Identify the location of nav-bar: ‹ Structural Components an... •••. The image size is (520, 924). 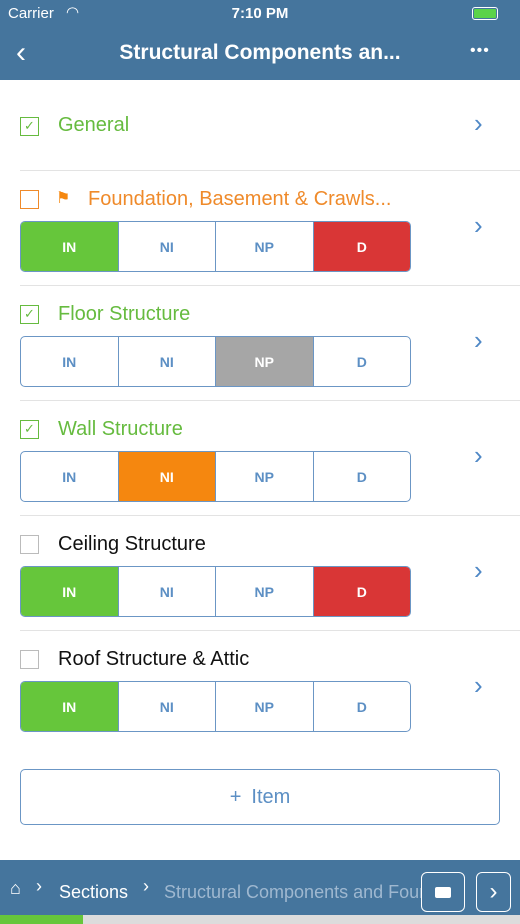
(260, 54).